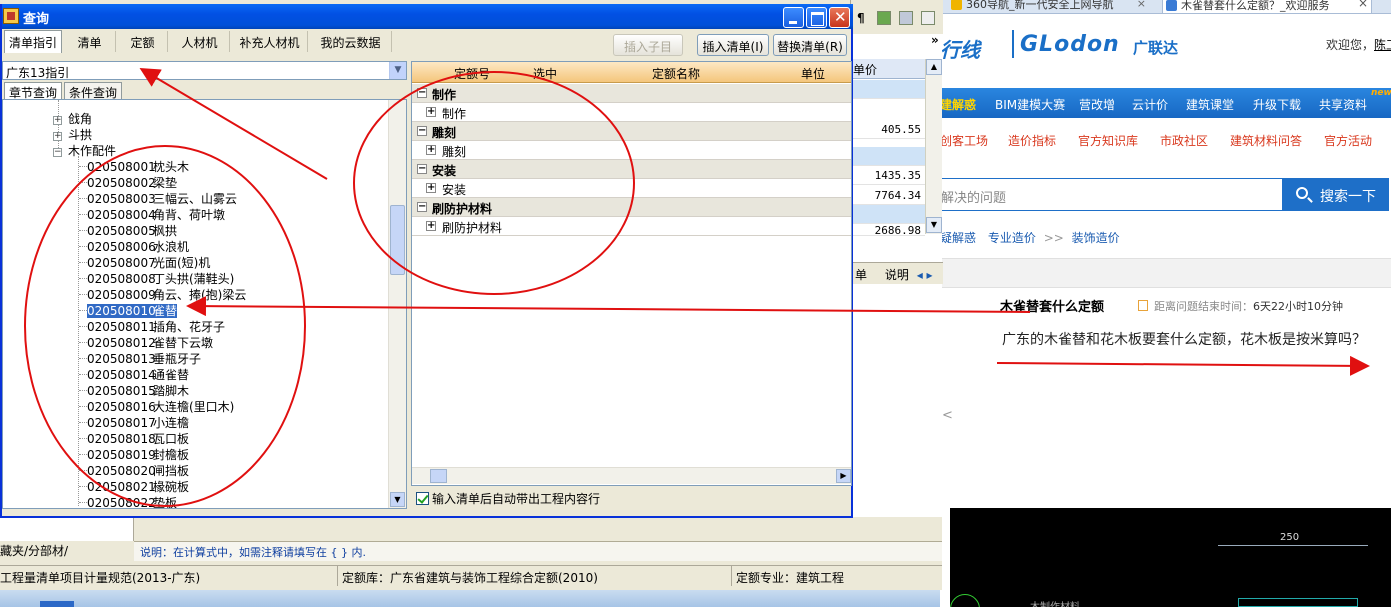 The width and height of the screenshot is (1391, 607). What do you see at coordinates (1012, 238) in the screenshot?
I see `breadcrumb-item: 专业造价` at bounding box center [1012, 238].